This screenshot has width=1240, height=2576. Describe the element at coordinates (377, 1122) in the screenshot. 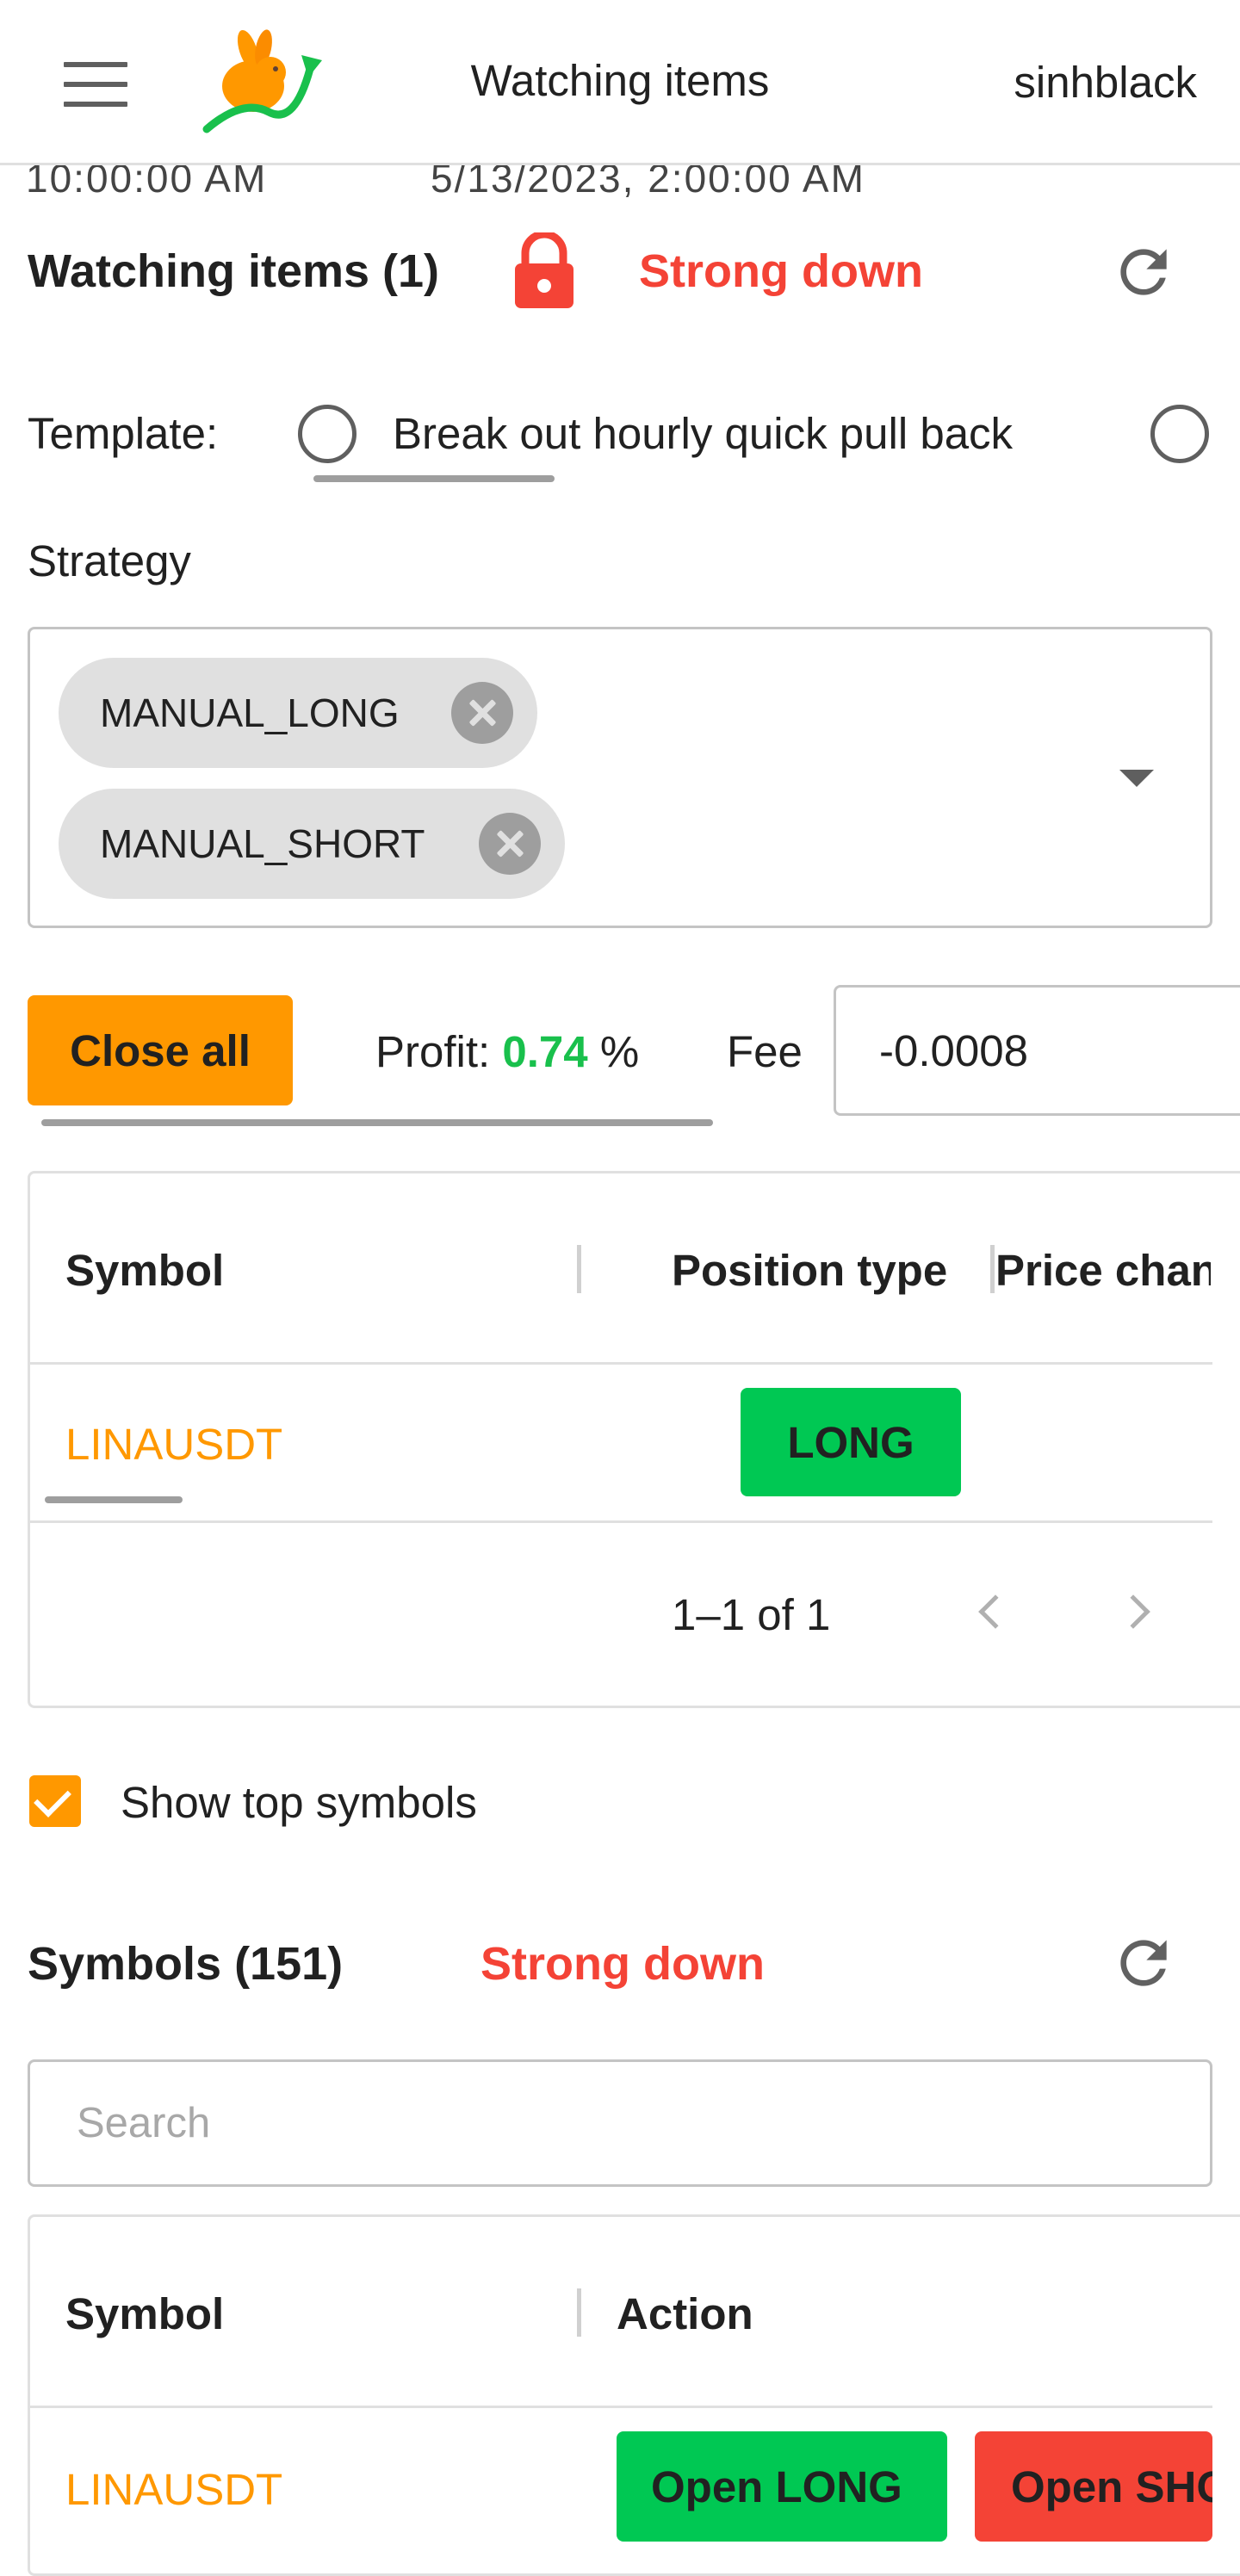

I see `horizontal-scroll-indicator` at that location.